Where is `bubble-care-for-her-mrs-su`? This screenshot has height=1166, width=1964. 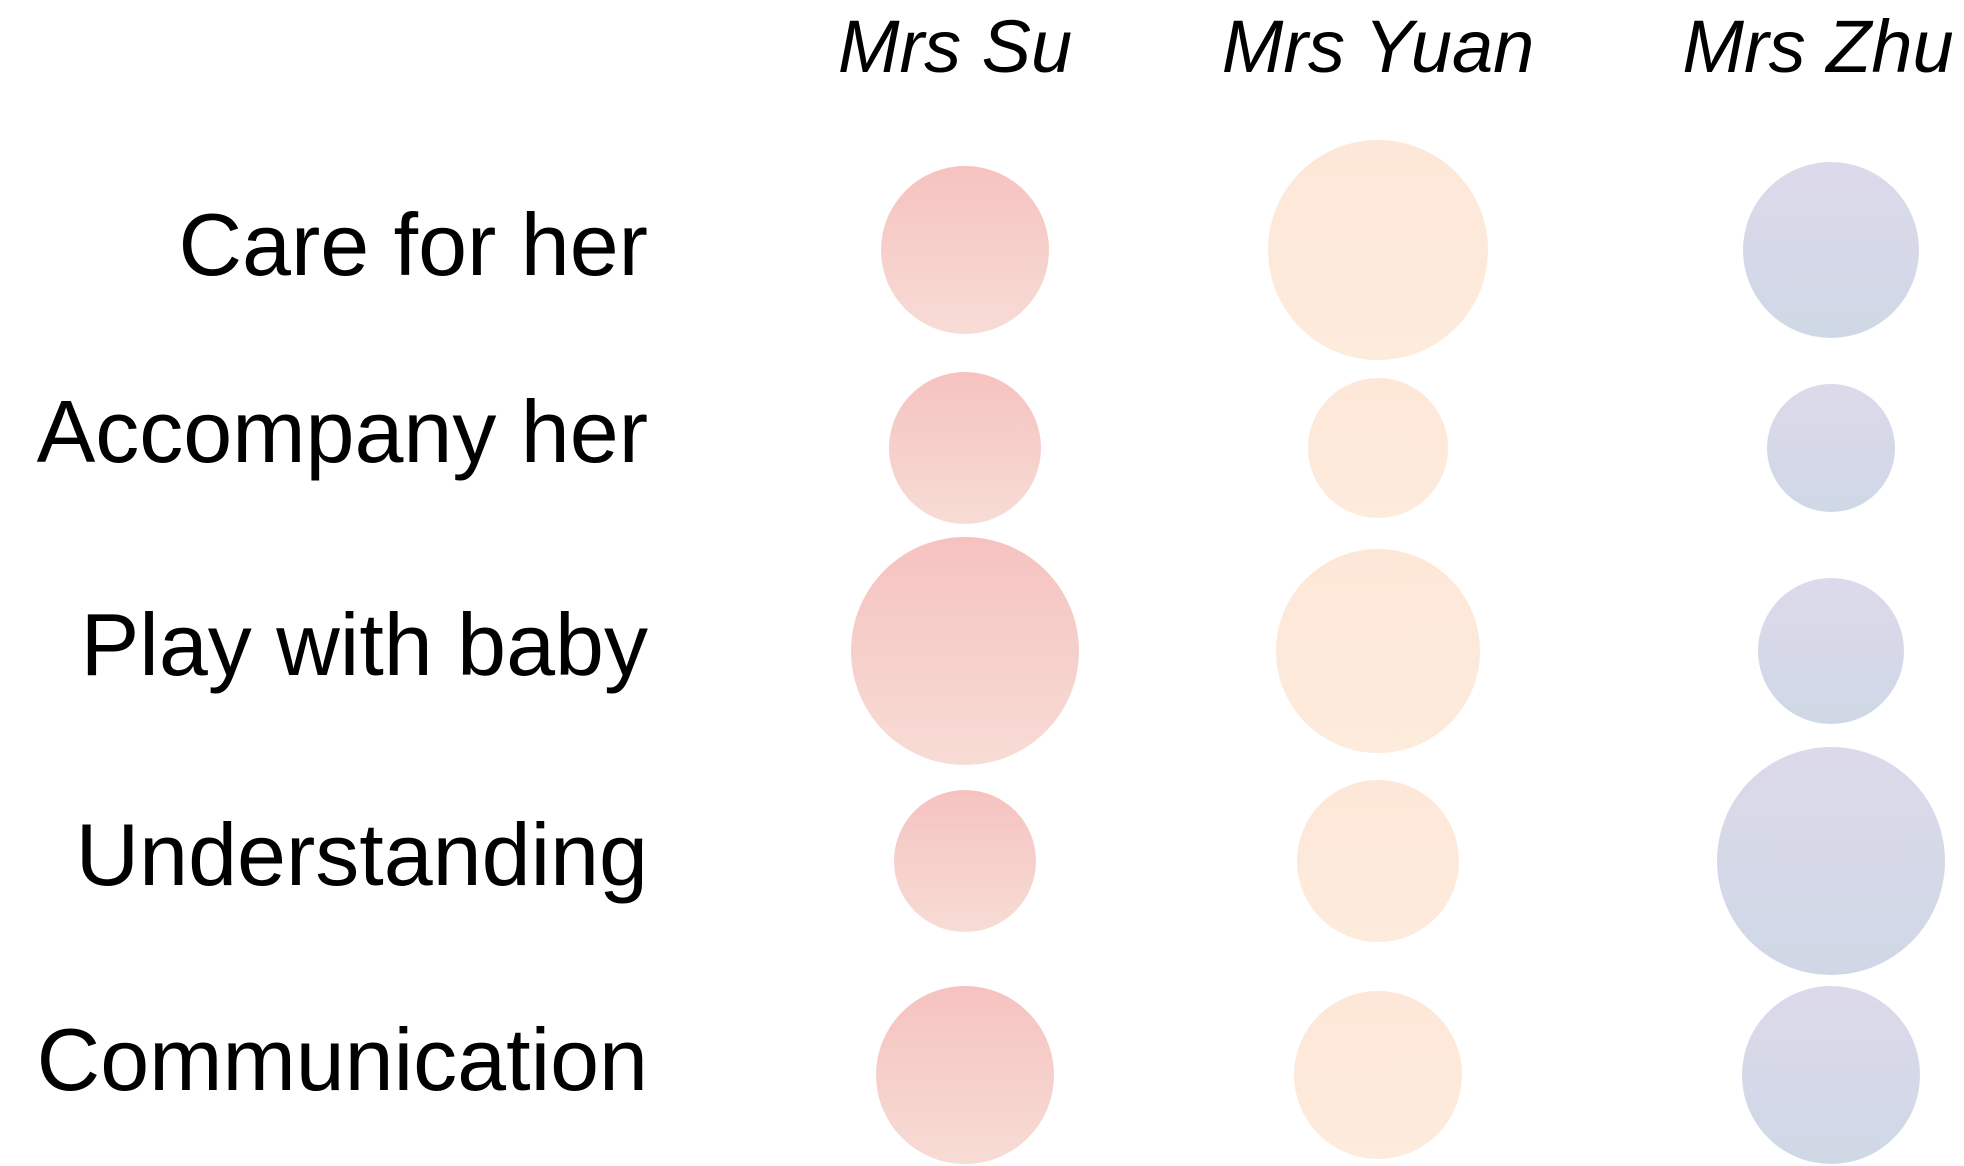
bubble-care-for-her-mrs-su is located at coordinates (965, 250).